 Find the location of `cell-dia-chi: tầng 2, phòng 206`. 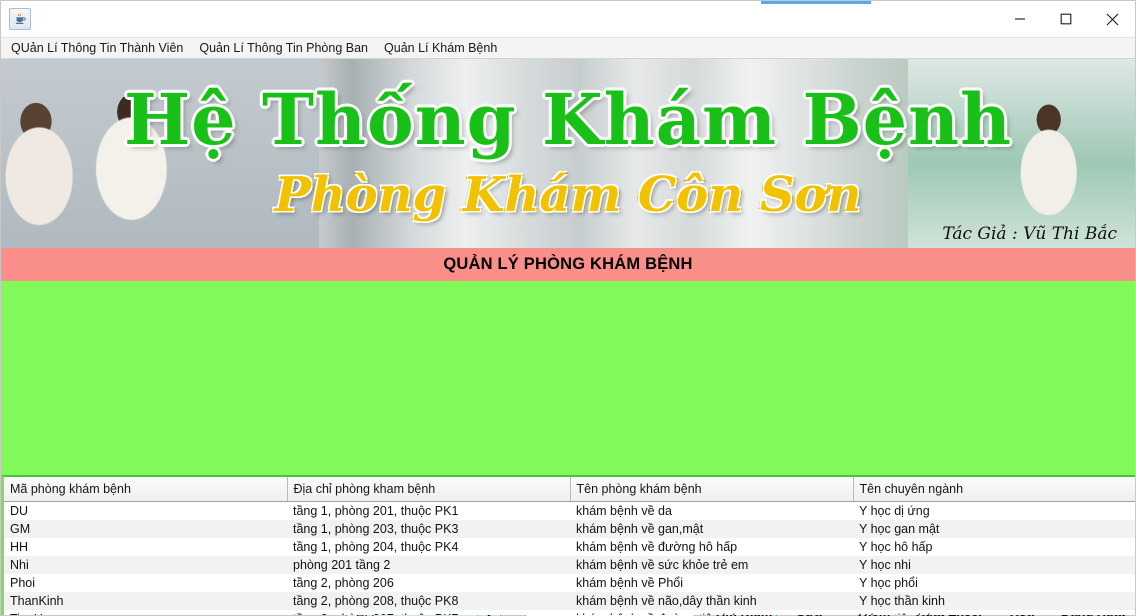

cell-dia-chi: tầng 2, phòng 206 is located at coordinates (428, 583).